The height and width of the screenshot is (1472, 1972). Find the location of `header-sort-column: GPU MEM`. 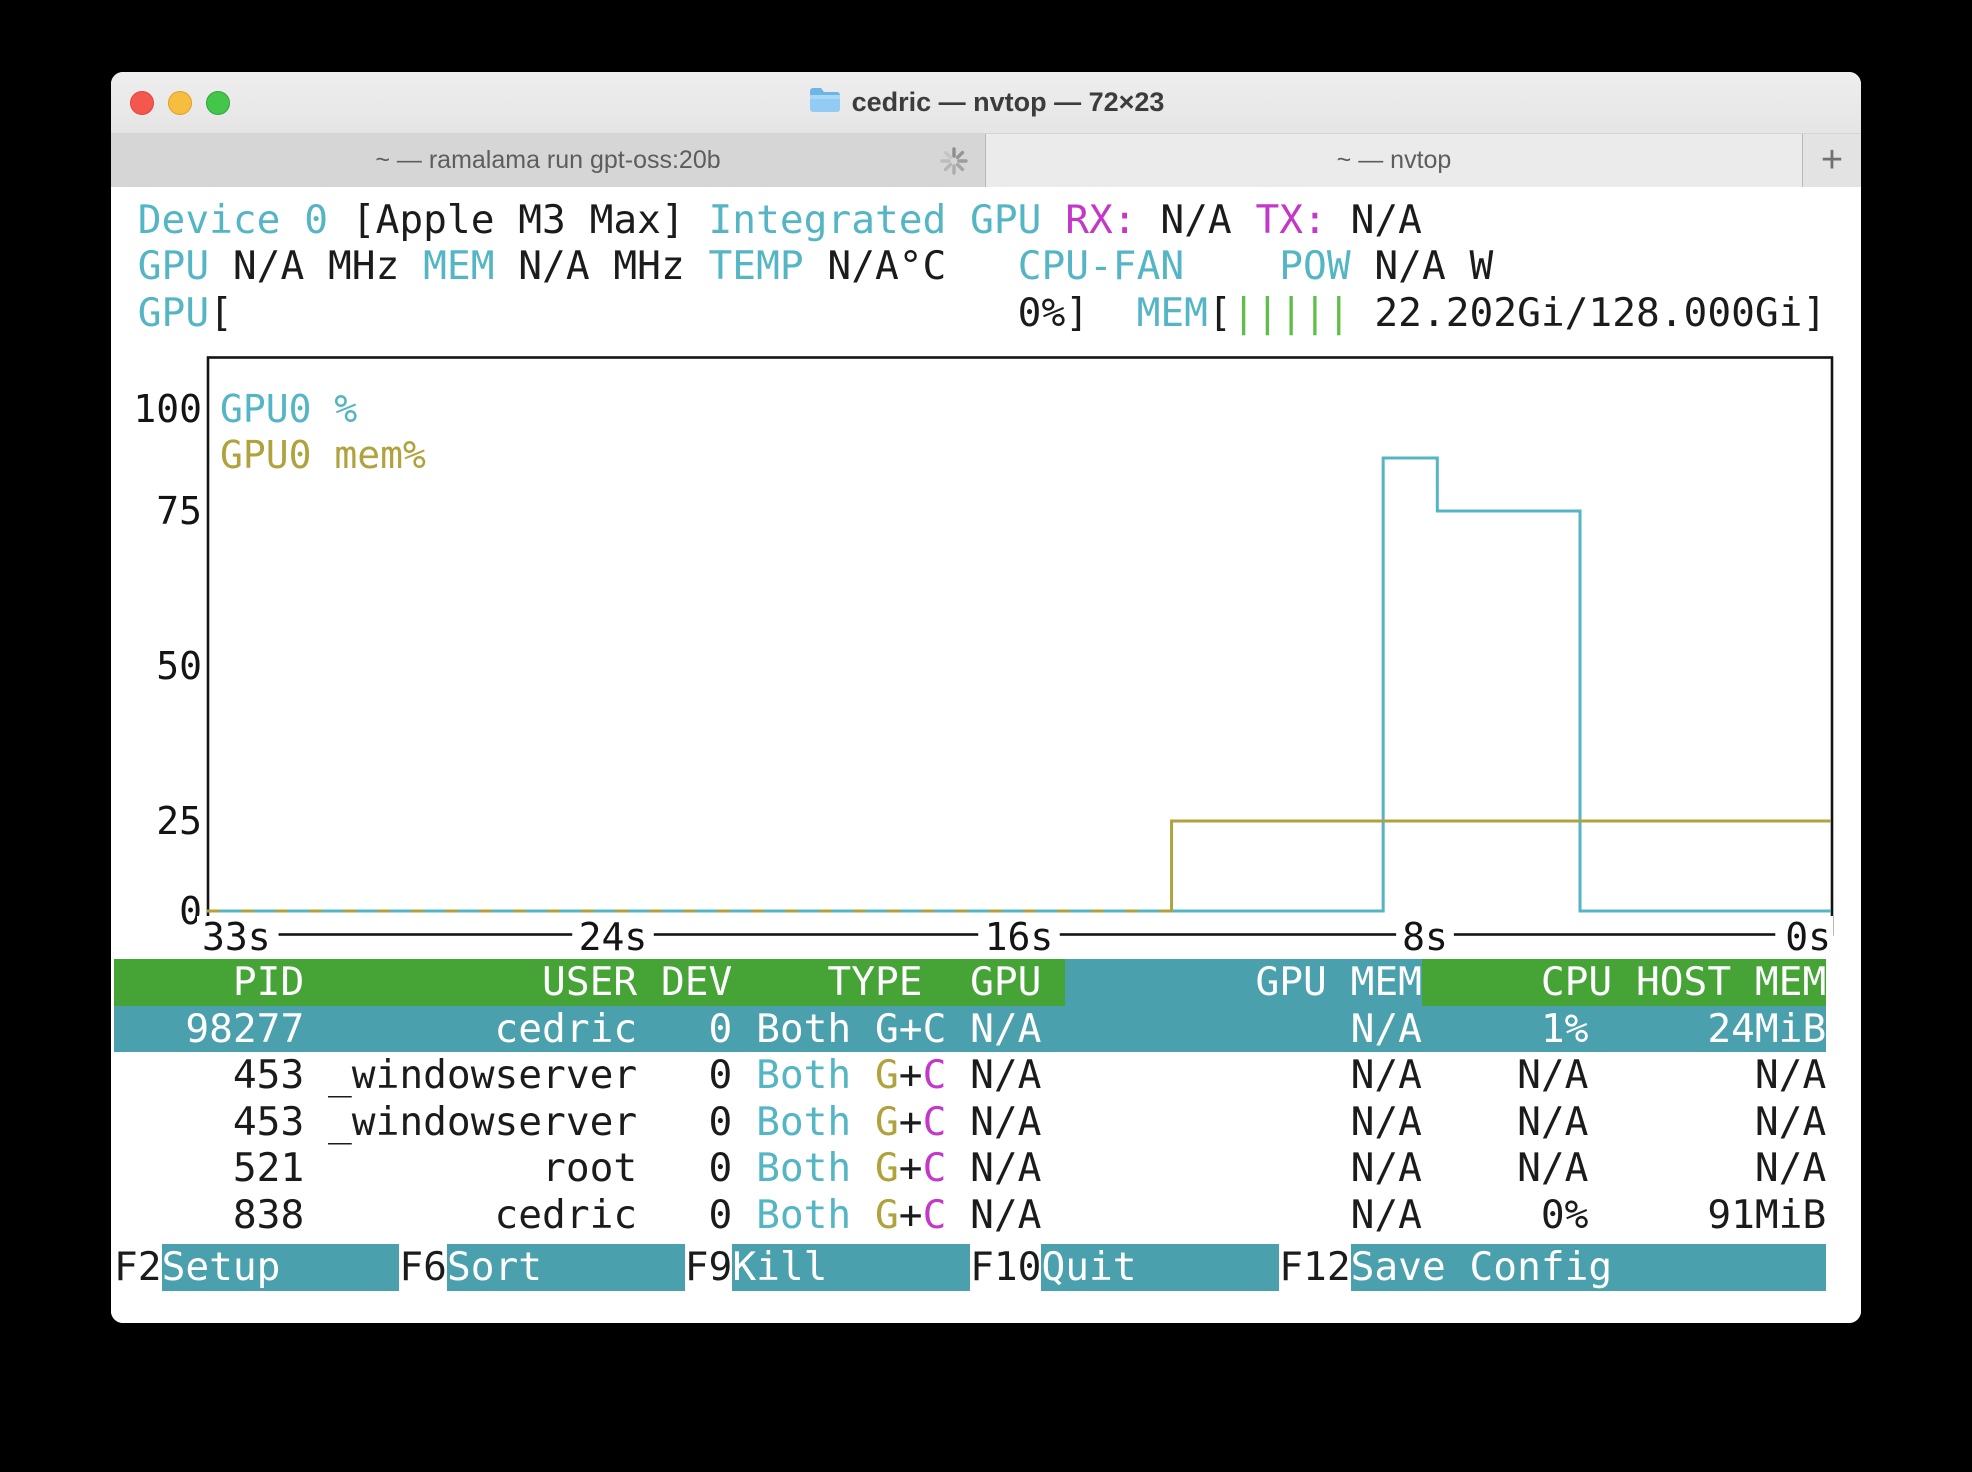

header-sort-column: GPU MEM is located at coordinates (1243, 982).